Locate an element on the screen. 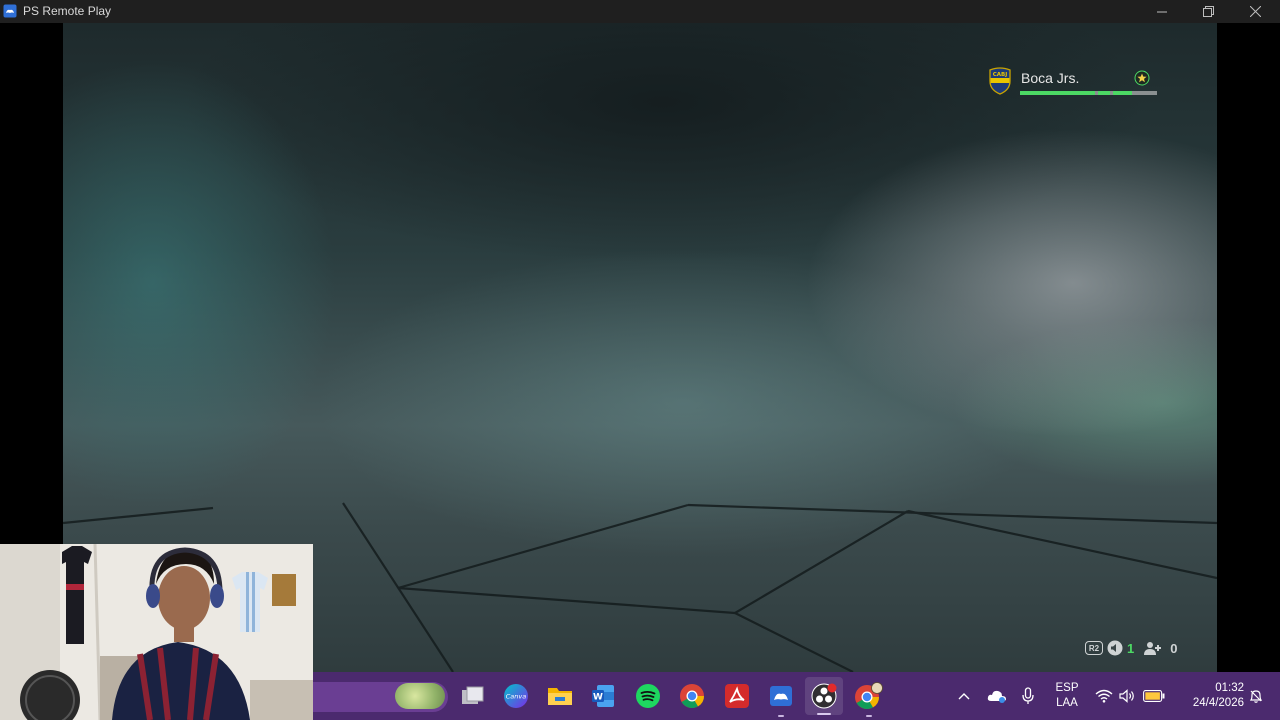 This screenshot has height=720, width=1280. green-counter: 1 is located at coordinates (1131, 648).